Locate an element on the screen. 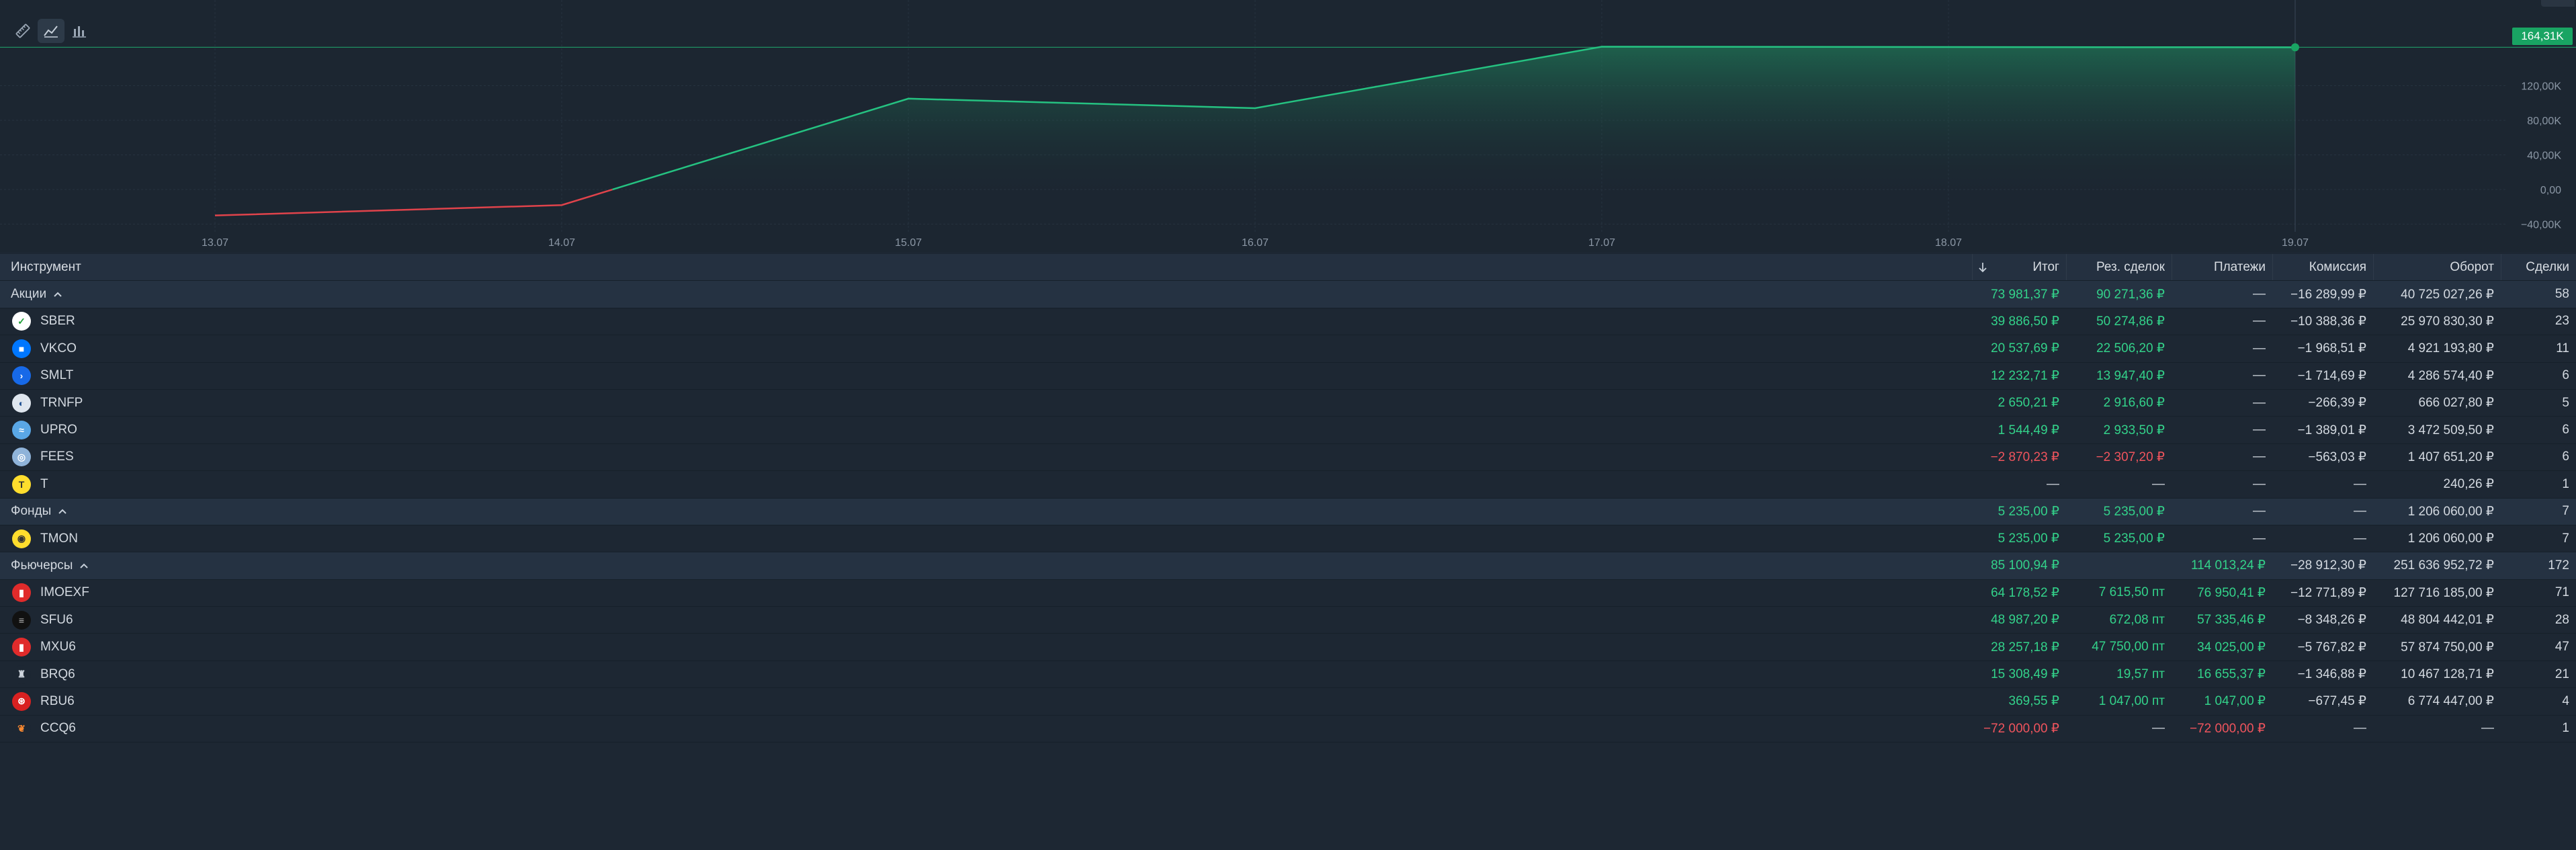 Image resolution: width=2576 pixels, height=850 pixels. cell-turnover: 666 027,80 ₽ is located at coordinates (2456, 403).